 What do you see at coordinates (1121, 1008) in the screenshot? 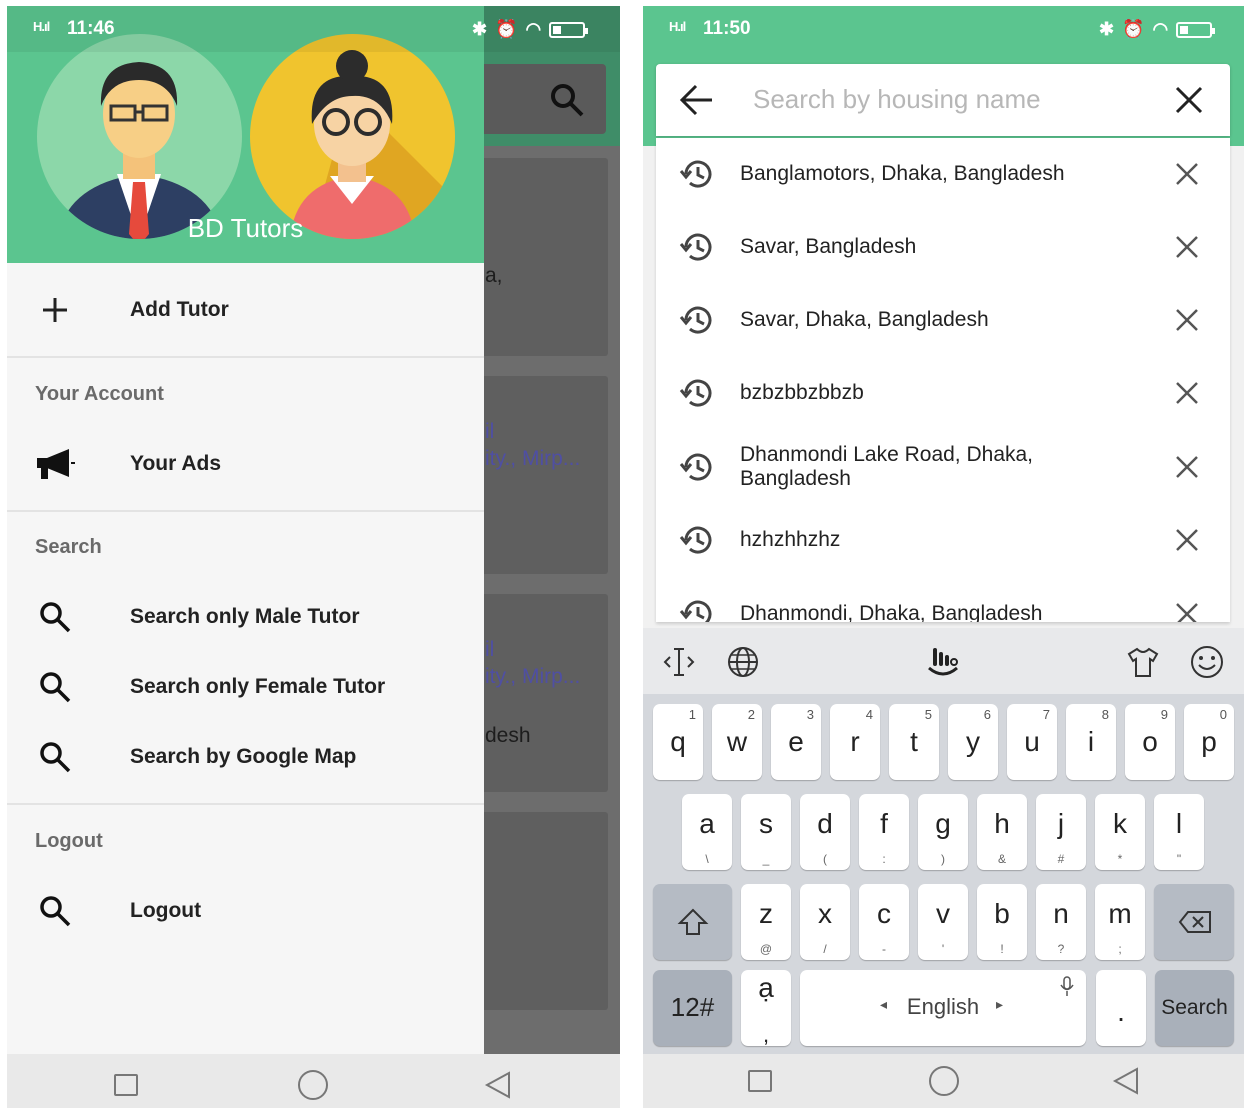
I see `period-key: .` at bounding box center [1121, 1008].